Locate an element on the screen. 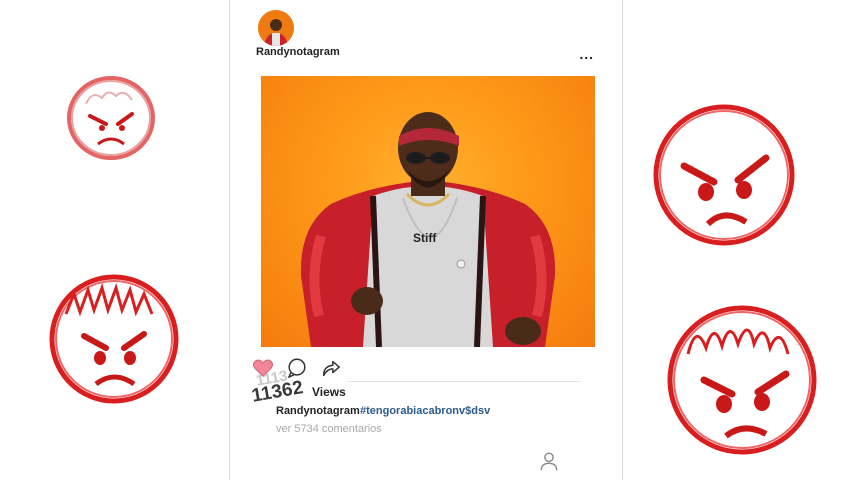  share-button is located at coordinates (331, 368).